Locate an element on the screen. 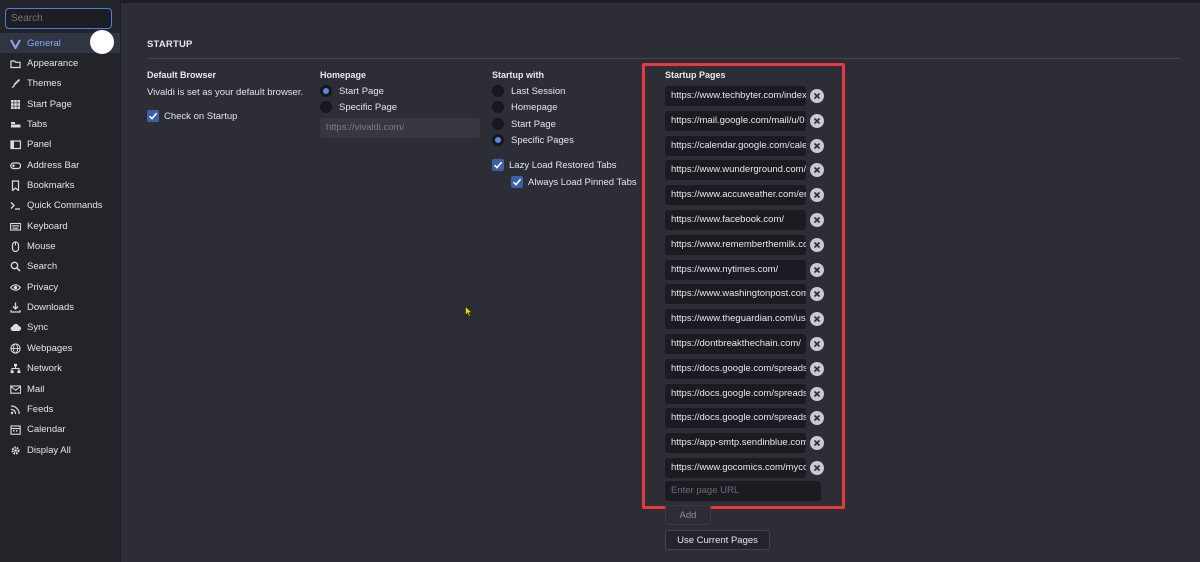 This screenshot has width=1200, height=562. sidebar-item-sync: Sync is located at coordinates (60, 328).